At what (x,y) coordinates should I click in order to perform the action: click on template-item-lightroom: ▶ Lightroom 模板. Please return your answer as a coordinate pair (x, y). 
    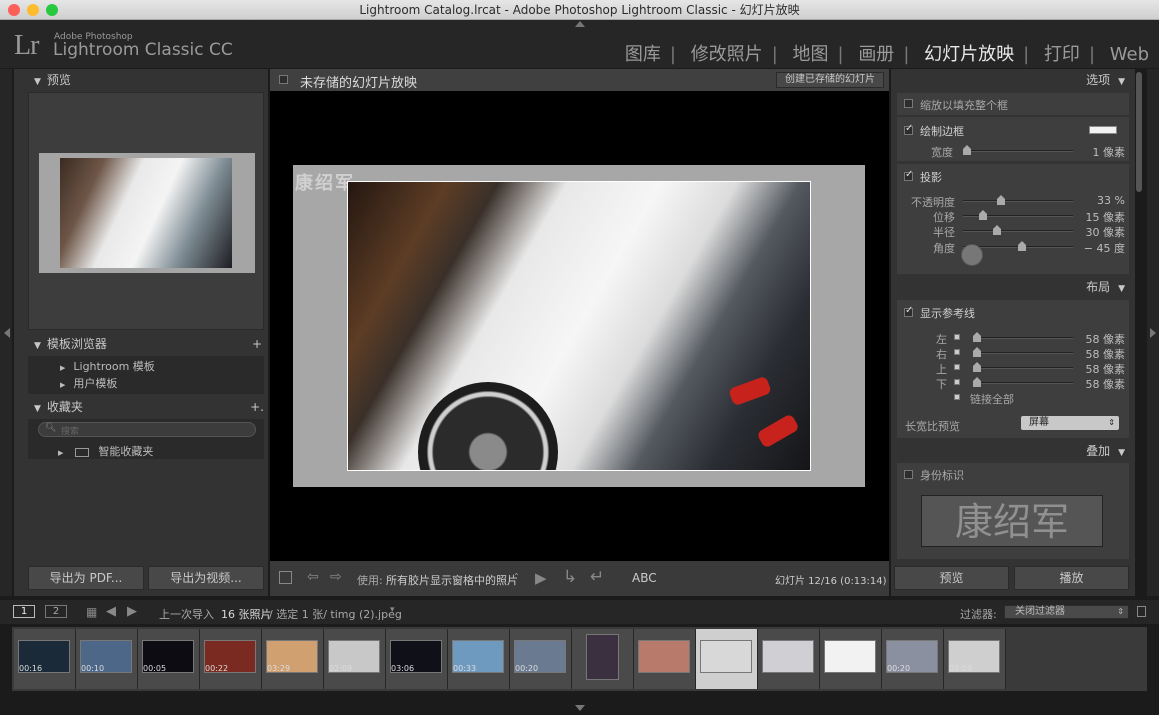
    Looking at the image, I should click on (107, 366).